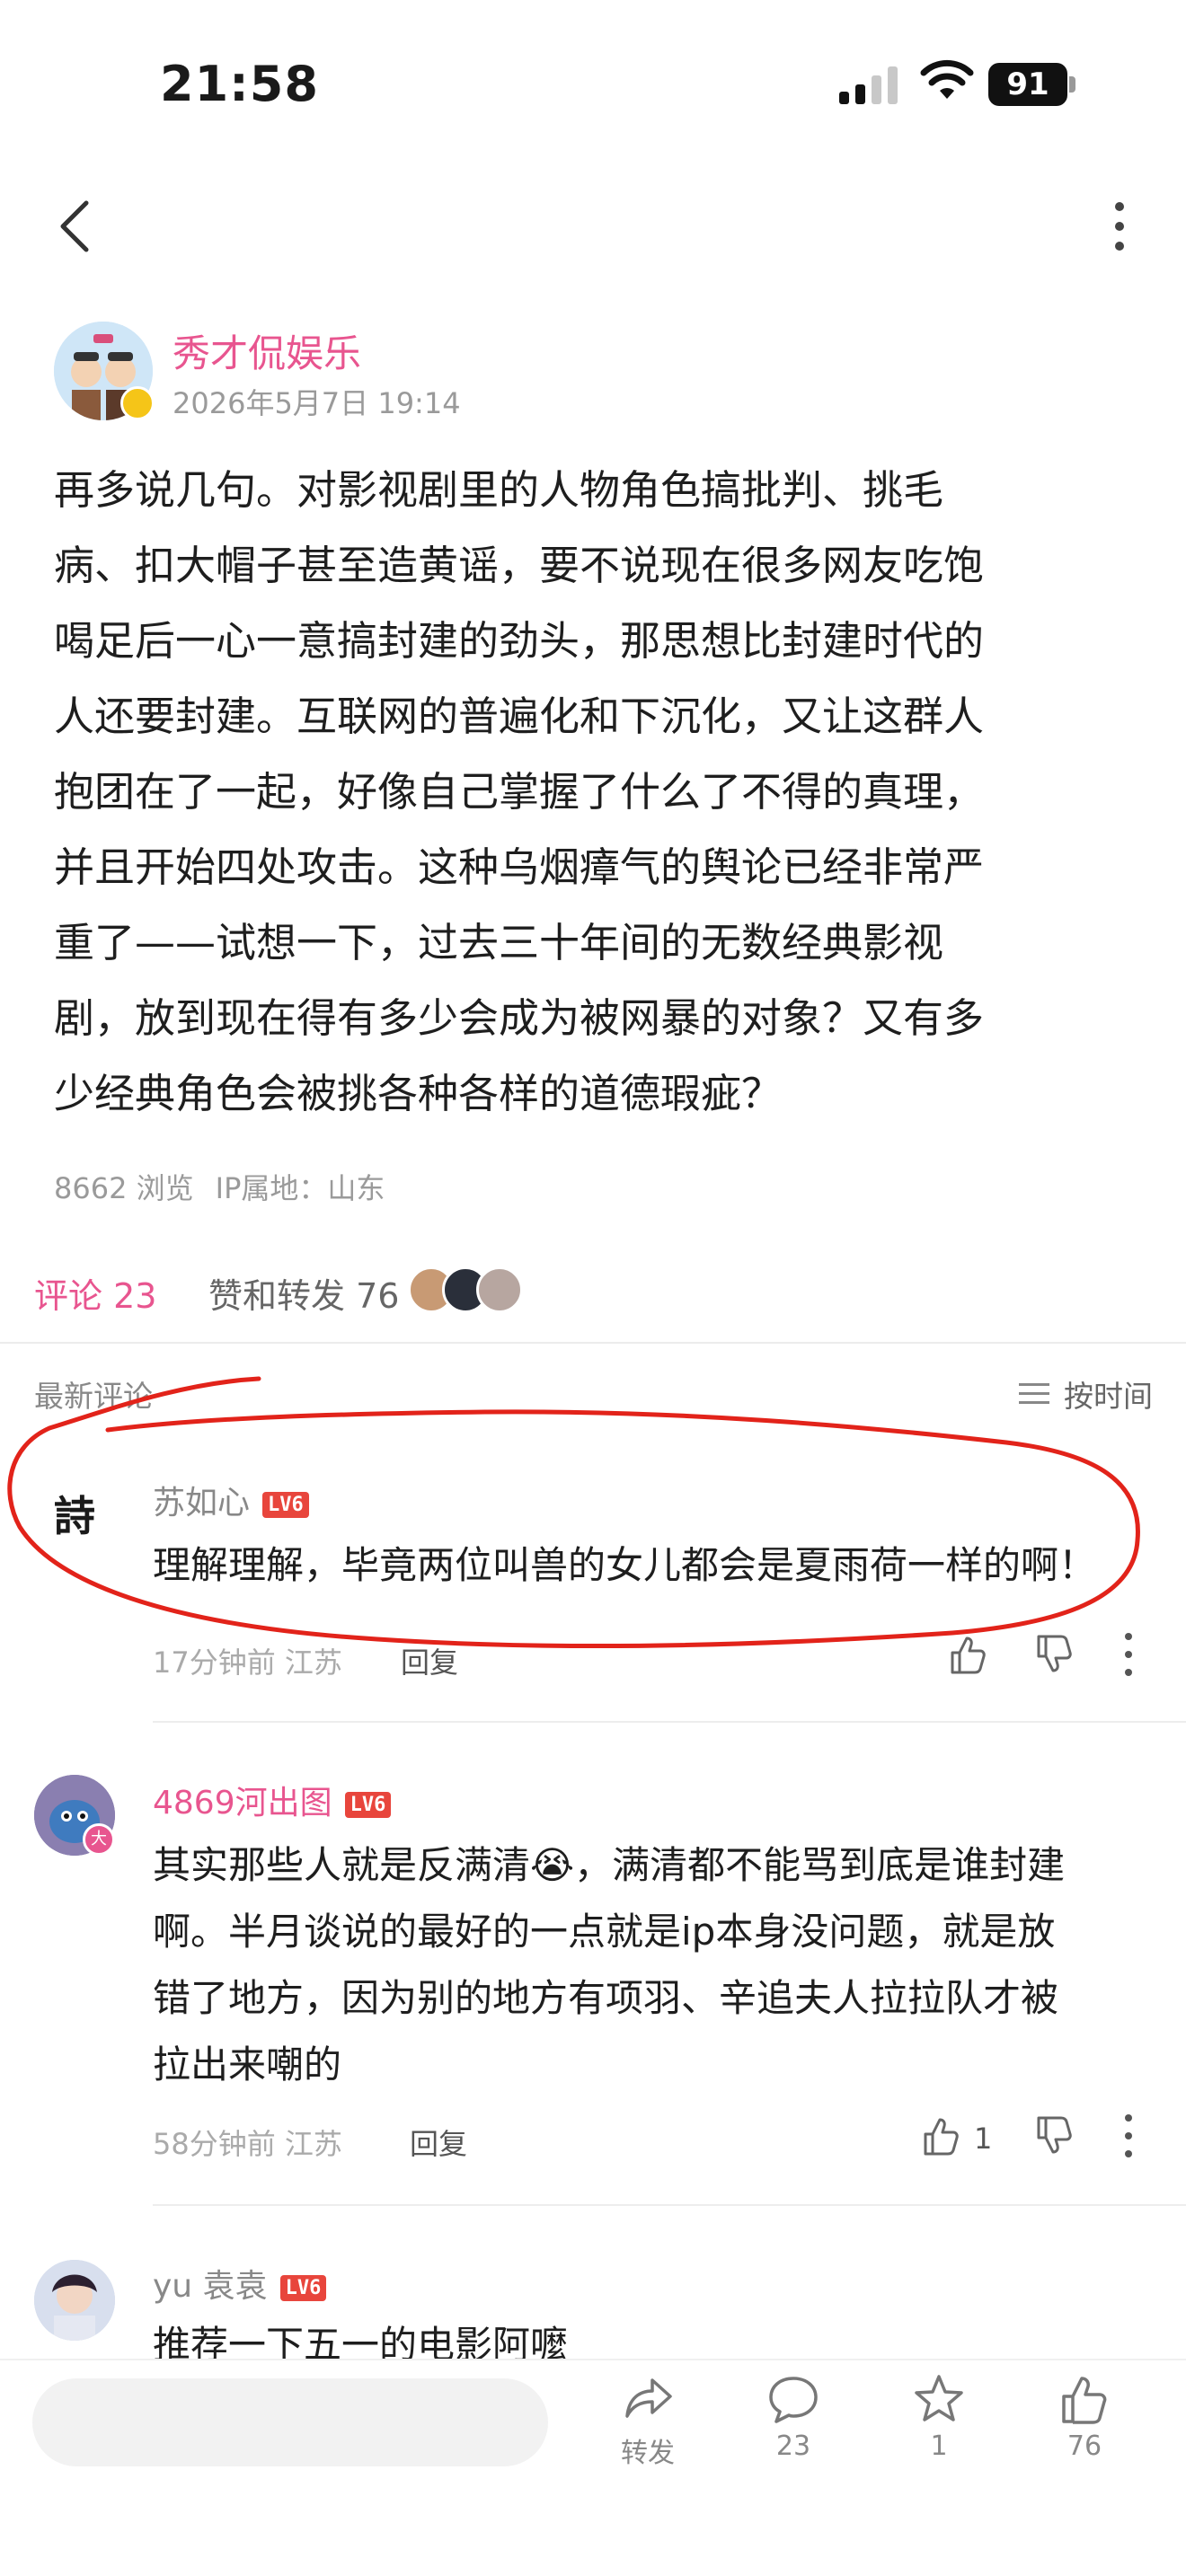 This screenshot has width=1186, height=2576. What do you see at coordinates (1027, 84) in the screenshot?
I see `battery-level: 91` at bounding box center [1027, 84].